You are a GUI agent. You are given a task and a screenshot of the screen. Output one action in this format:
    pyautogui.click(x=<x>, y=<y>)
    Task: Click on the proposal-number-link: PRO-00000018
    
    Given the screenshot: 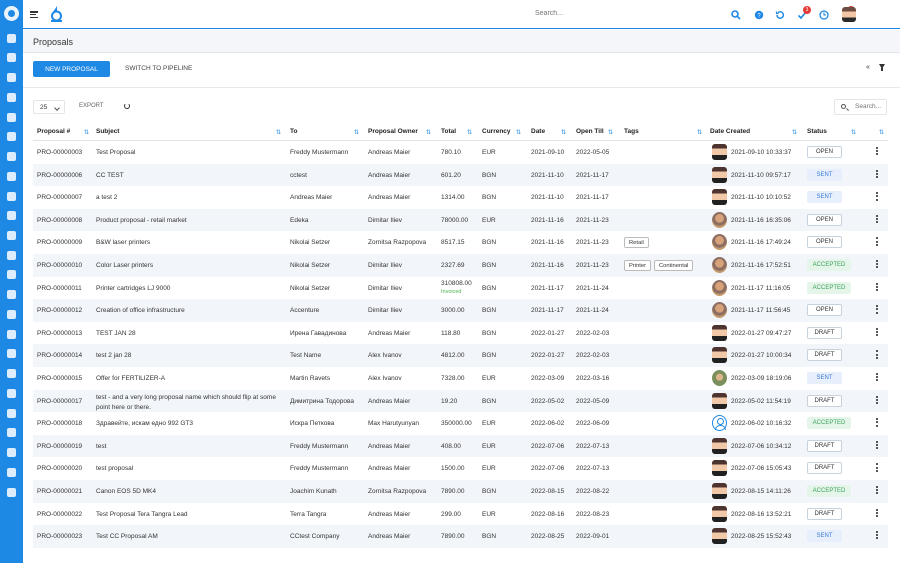 What is the action you would take?
    pyautogui.click(x=59, y=423)
    